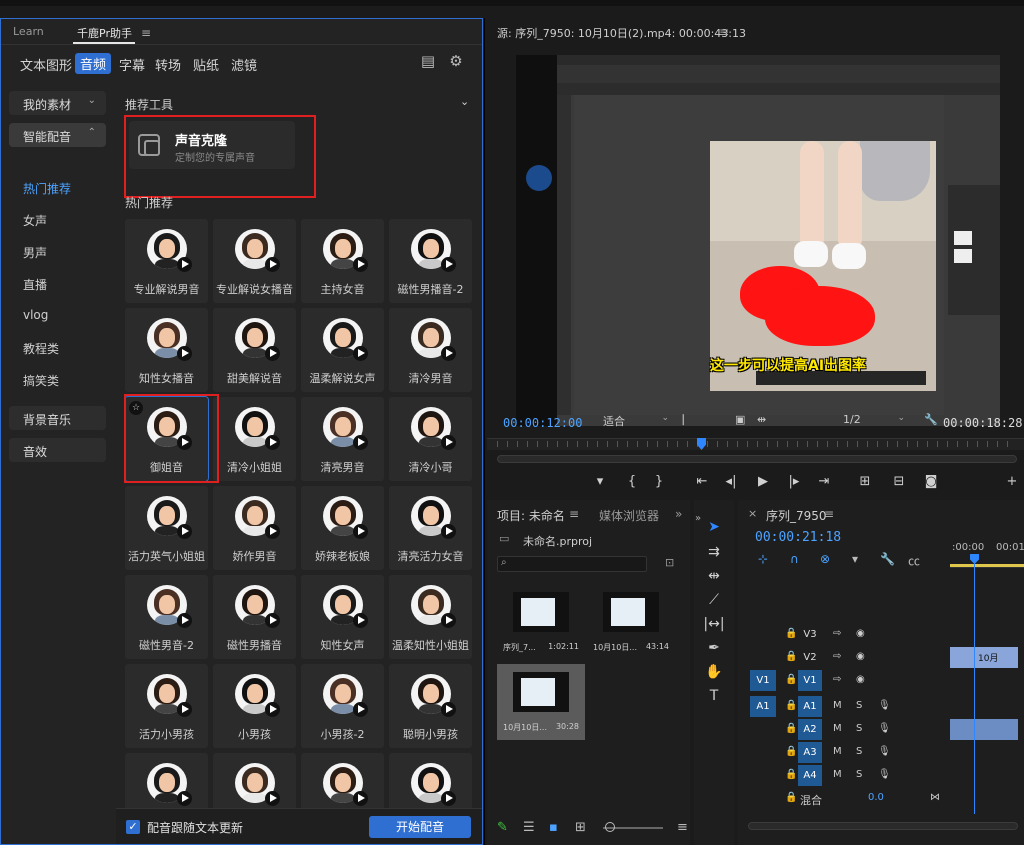 The image size is (1024, 845). Describe the element at coordinates (41, 380) in the screenshot. I see `sidebar-item-funny: 搞笑类` at that location.